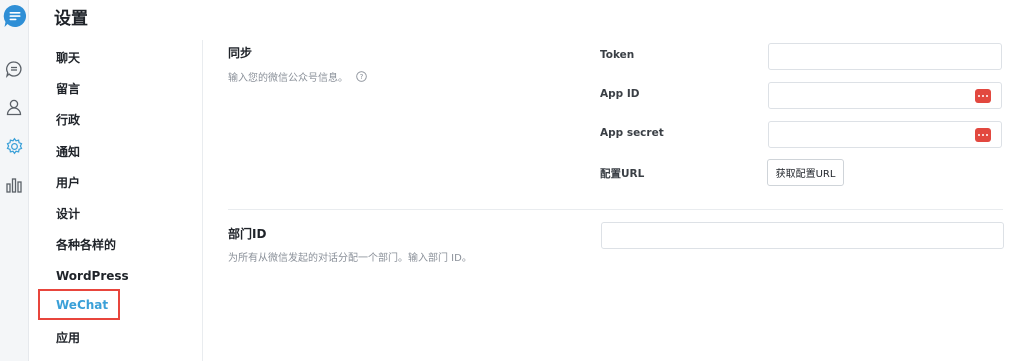  Describe the element at coordinates (632, 133) in the screenshot. I see `app-secret-label: App secret` at that location.